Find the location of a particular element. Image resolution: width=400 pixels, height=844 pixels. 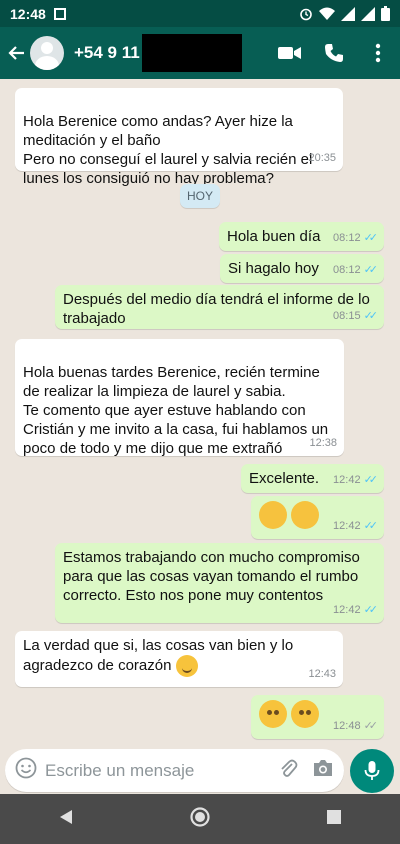

message-time: 08:15 is located at coordinates (347, 316).